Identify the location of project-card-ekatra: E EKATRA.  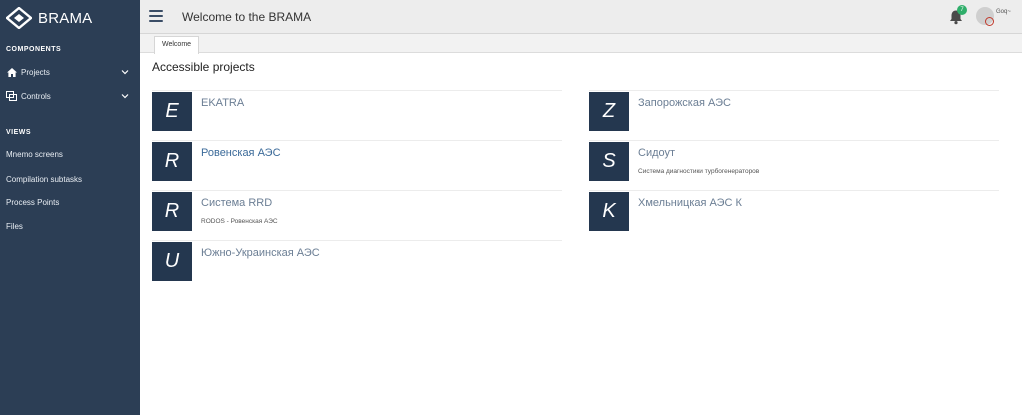
(357, 113).